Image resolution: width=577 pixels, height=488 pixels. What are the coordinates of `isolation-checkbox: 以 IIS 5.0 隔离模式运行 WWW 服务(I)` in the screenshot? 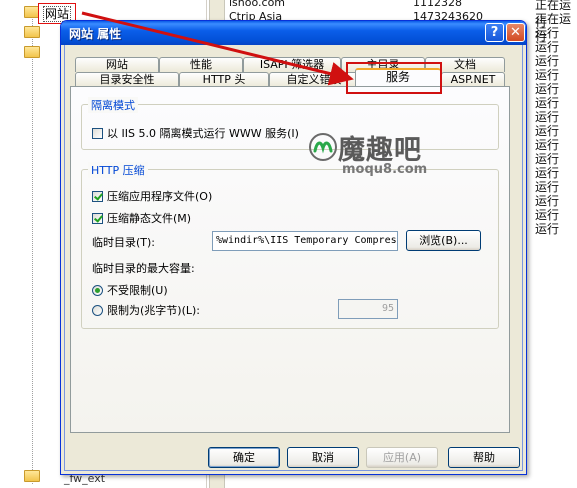 It's located at (195, 133).